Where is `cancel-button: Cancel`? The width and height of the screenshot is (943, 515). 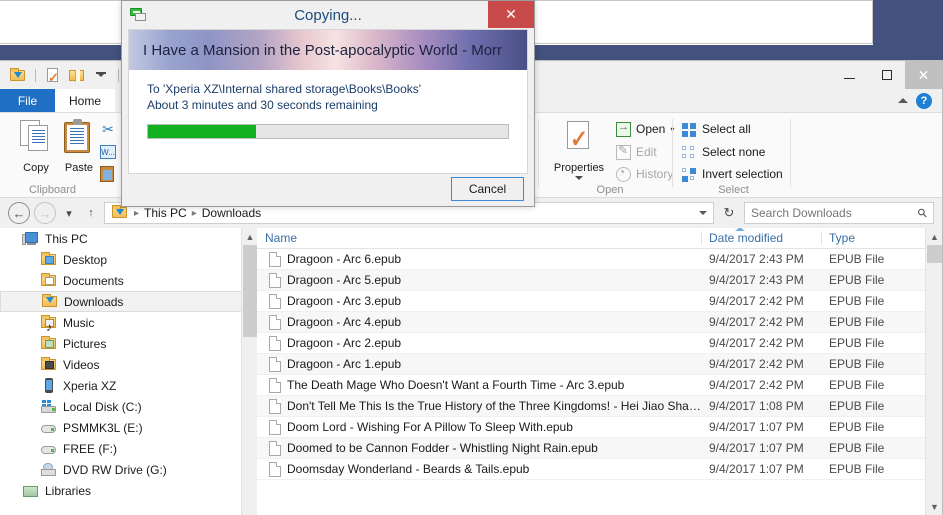
cancel-button: Cancel is located at coordinates (487, 189).